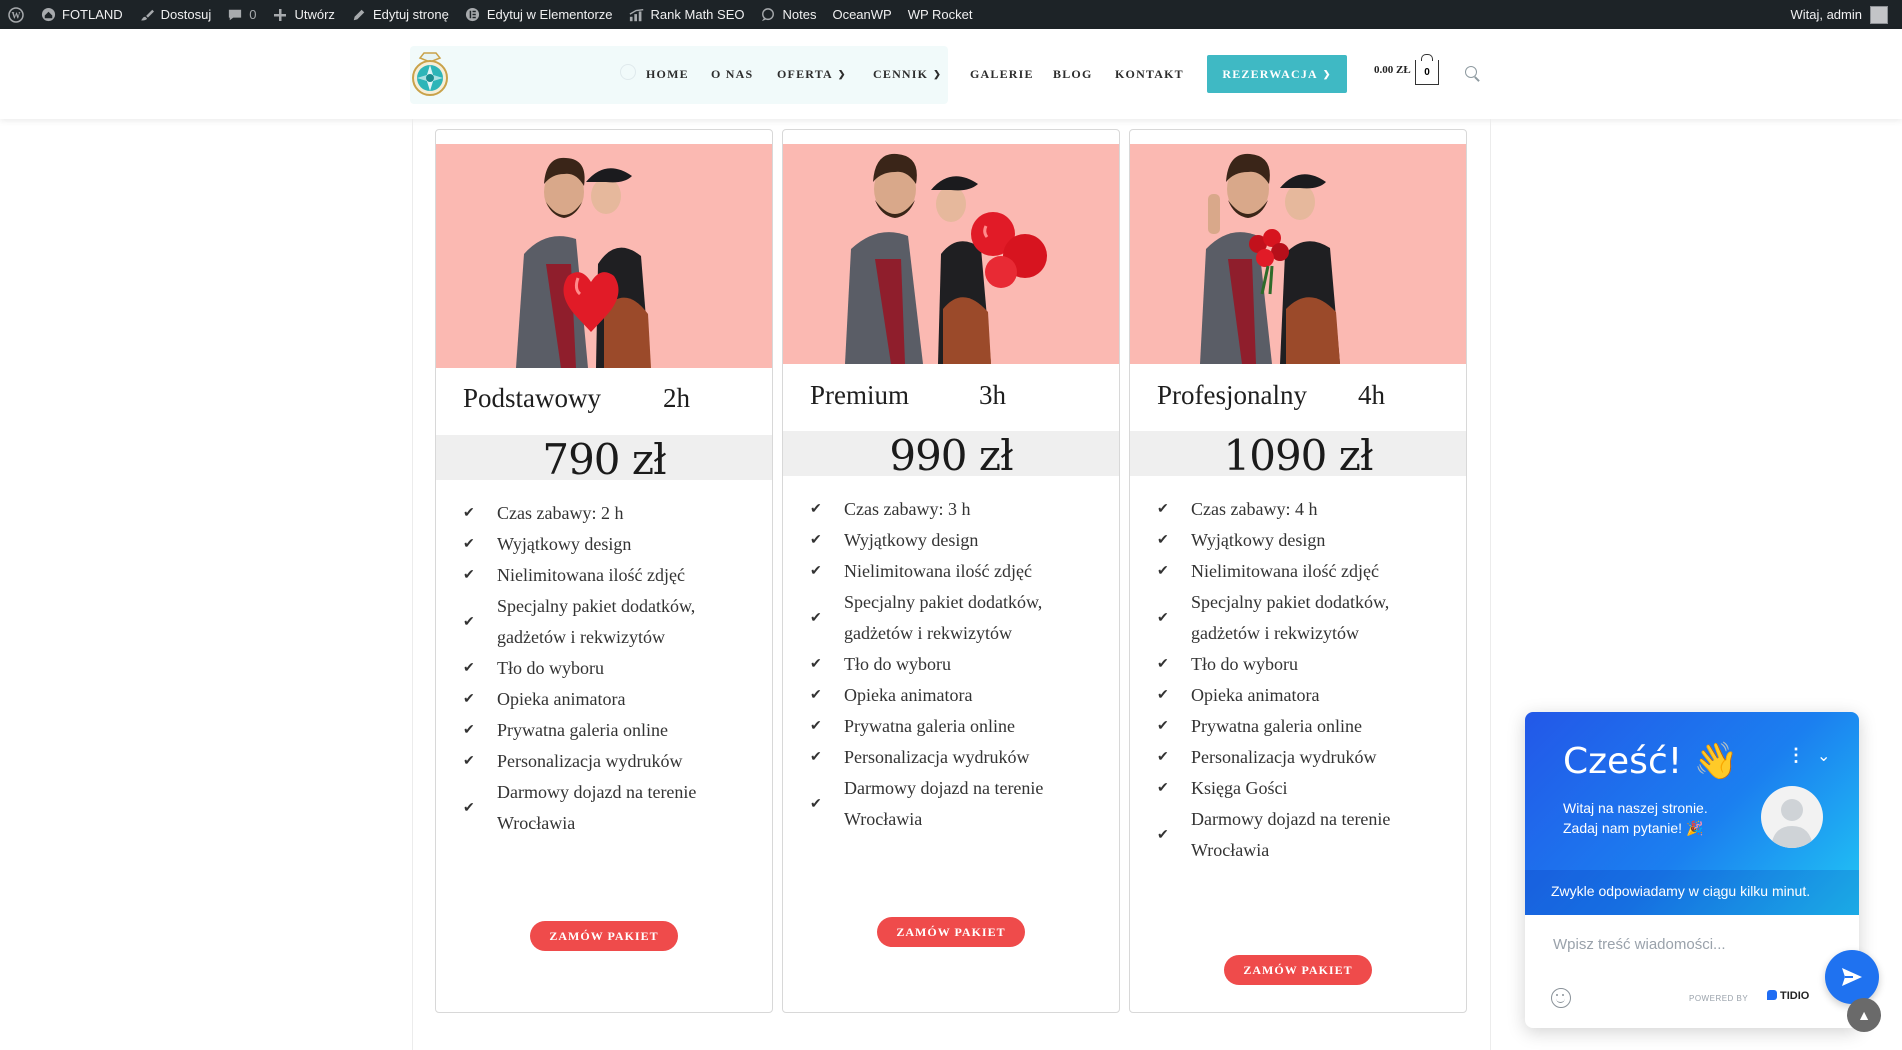  What do you see at coordinates (812, 74) in the screenshot?
I see `nav-item-oferta: OFERTA ❯` at bounding box center [812, 74].